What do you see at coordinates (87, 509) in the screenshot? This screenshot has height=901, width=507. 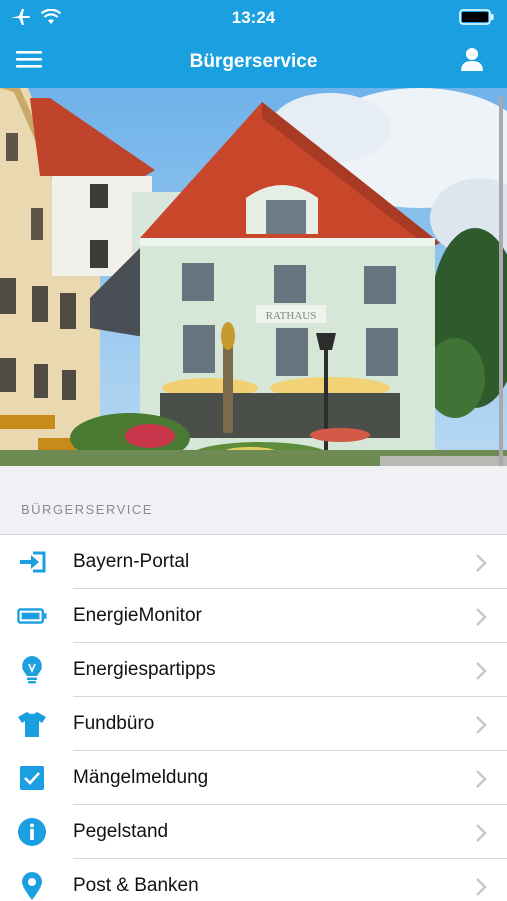 I see `section-title: BÜRGERSERVICE` at bounding box center [87, 509].